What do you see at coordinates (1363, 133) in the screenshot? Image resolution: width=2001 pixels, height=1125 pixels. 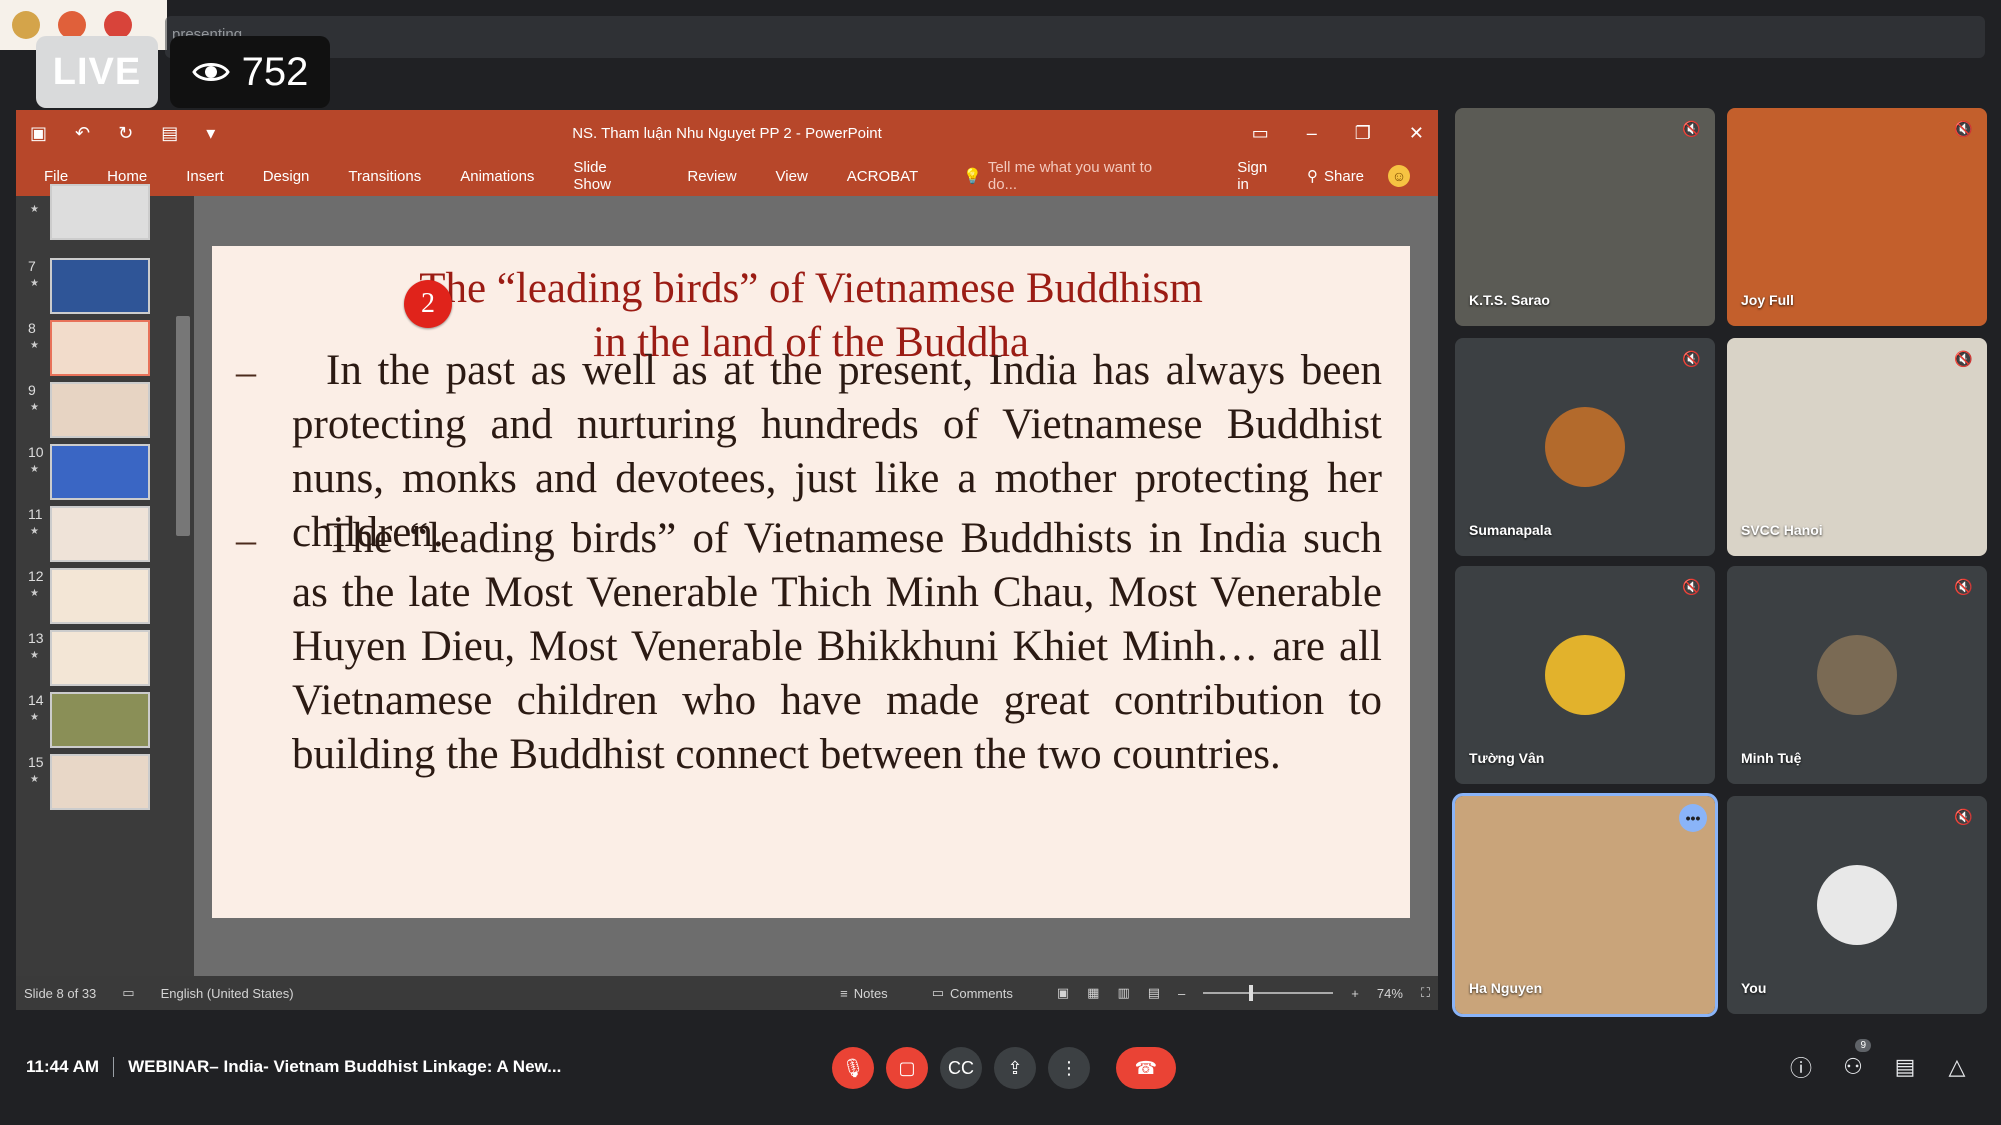 I see `restore-icon: ❐` at bounding box center [1363, 133].